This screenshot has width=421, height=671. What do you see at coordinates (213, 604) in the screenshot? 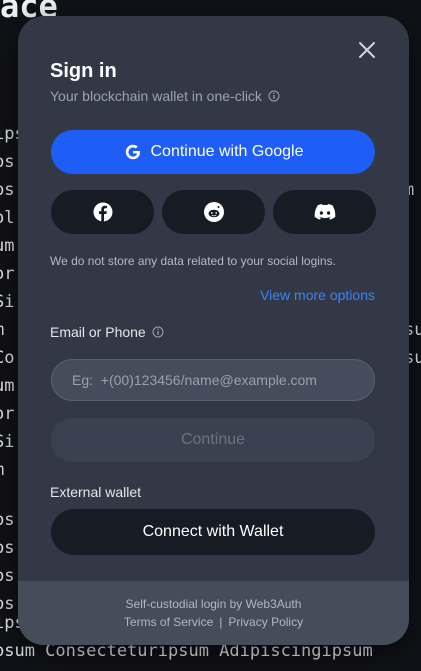
I see `footer-credit: Self-custodial login by Web3Auth` at bounding box center [213, 604].